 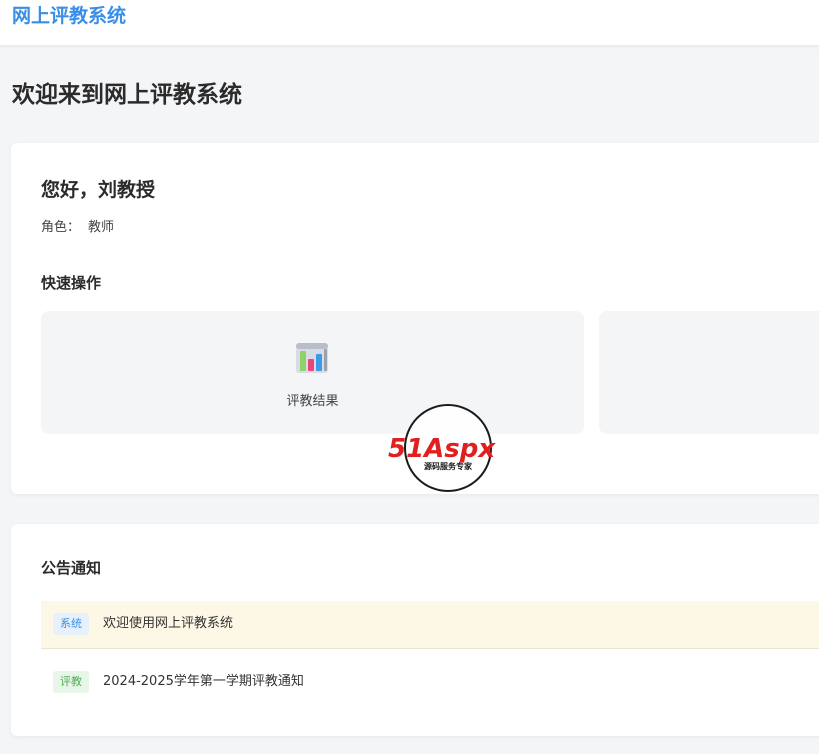 What do you see at coordinates (101, 227) in the screenshot?
I see `role-value: 教师` at bounding box center [101, 227].